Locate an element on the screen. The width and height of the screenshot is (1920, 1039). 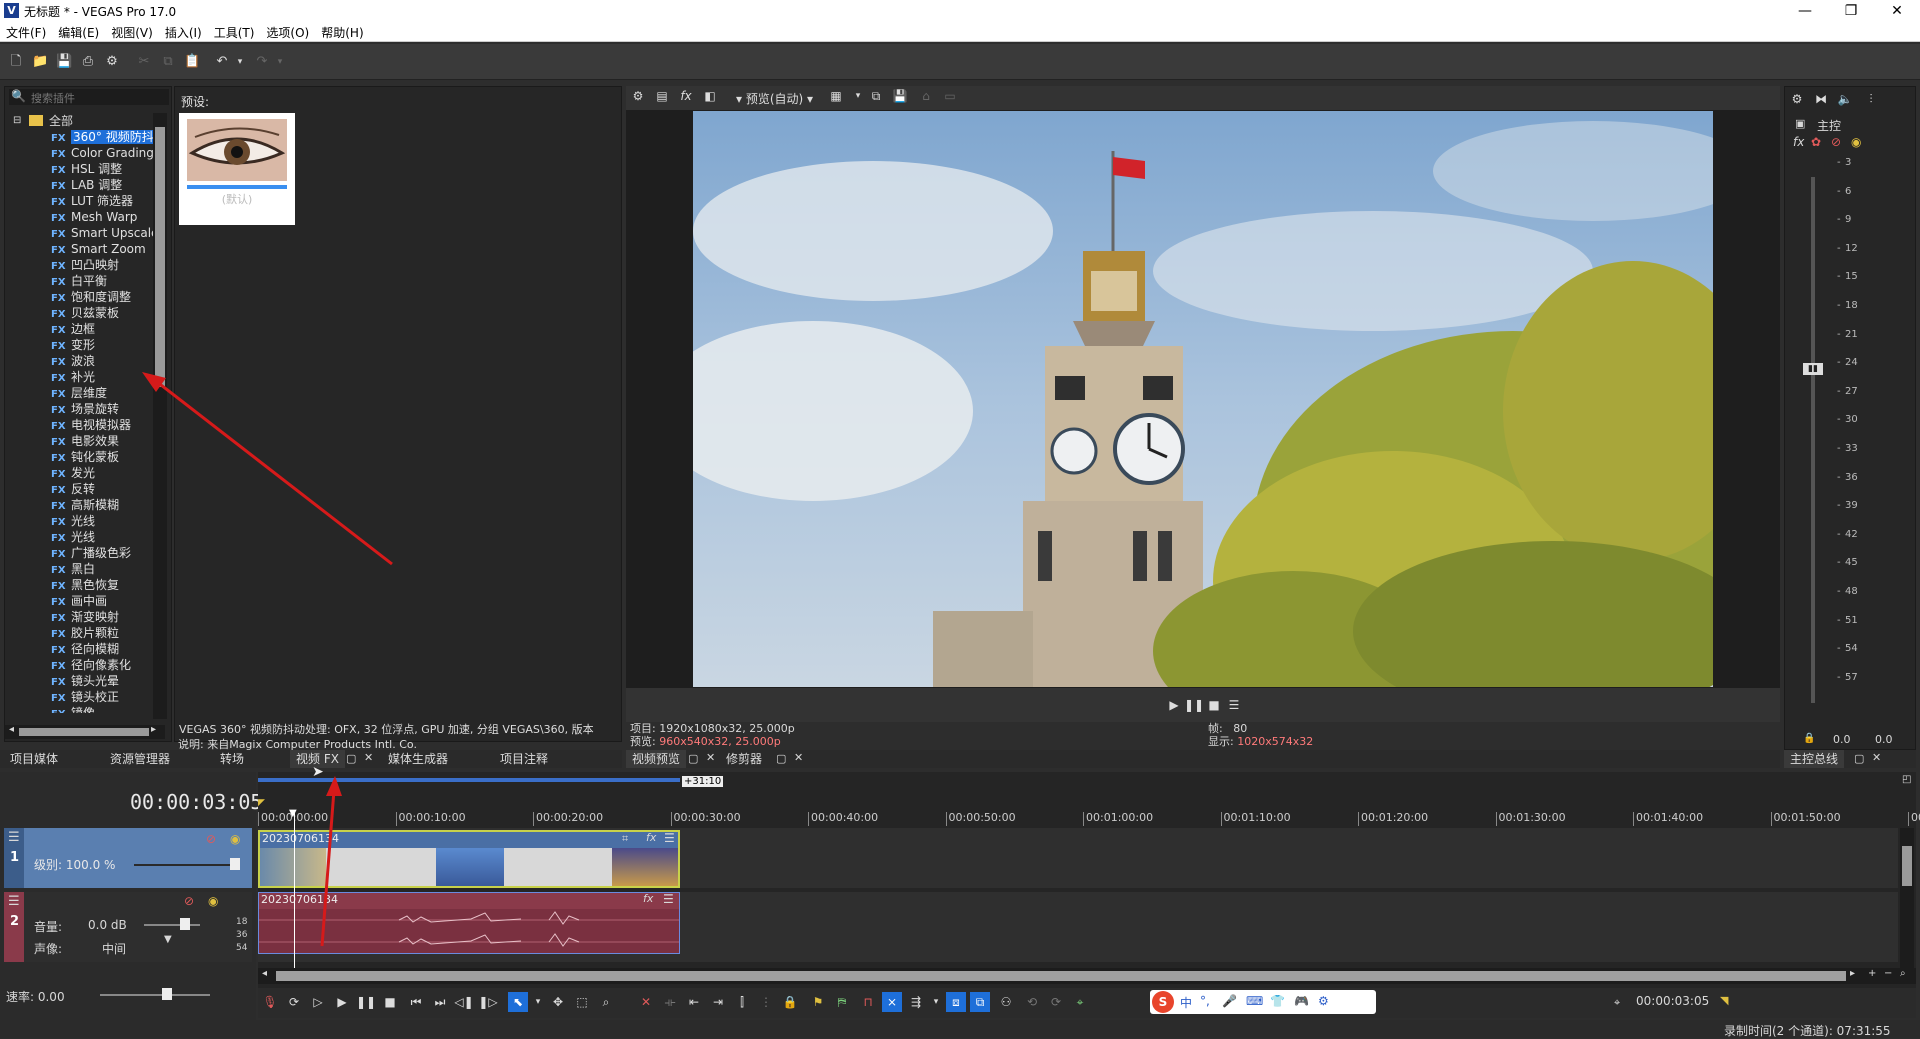
trim-end-icon: ⇥ is located at coordinates (718, 1002).